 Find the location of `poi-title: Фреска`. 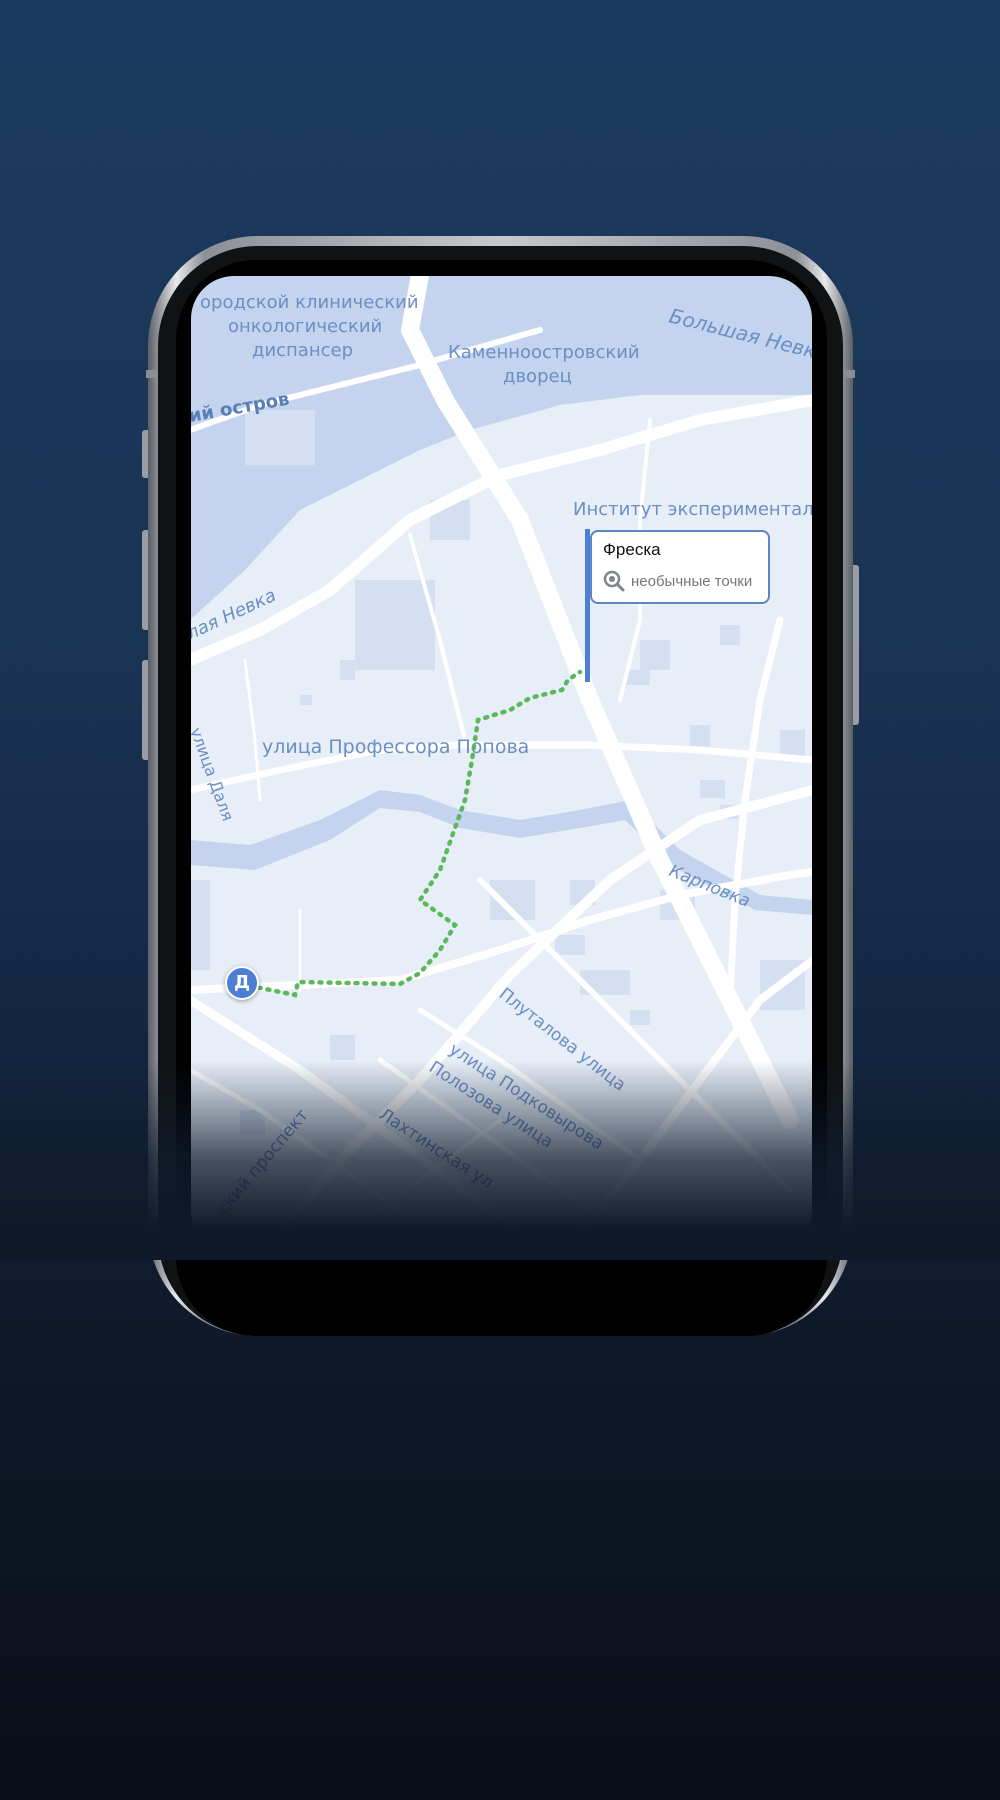

poi-title: Фреска is located at coordinates (632, 549).